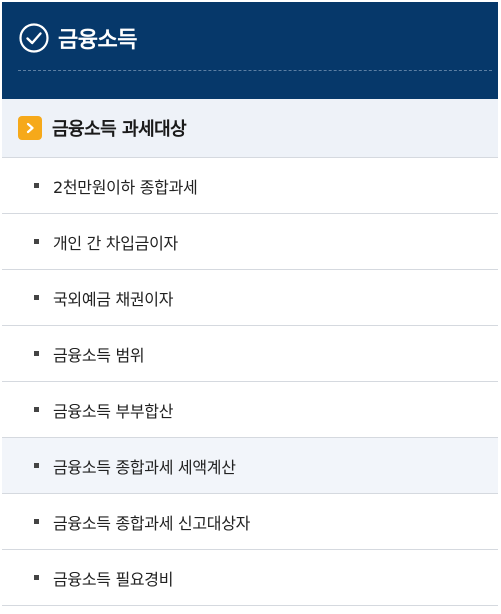  I want to click on section-label: 금융소득 과세대상, so click(119, 129).